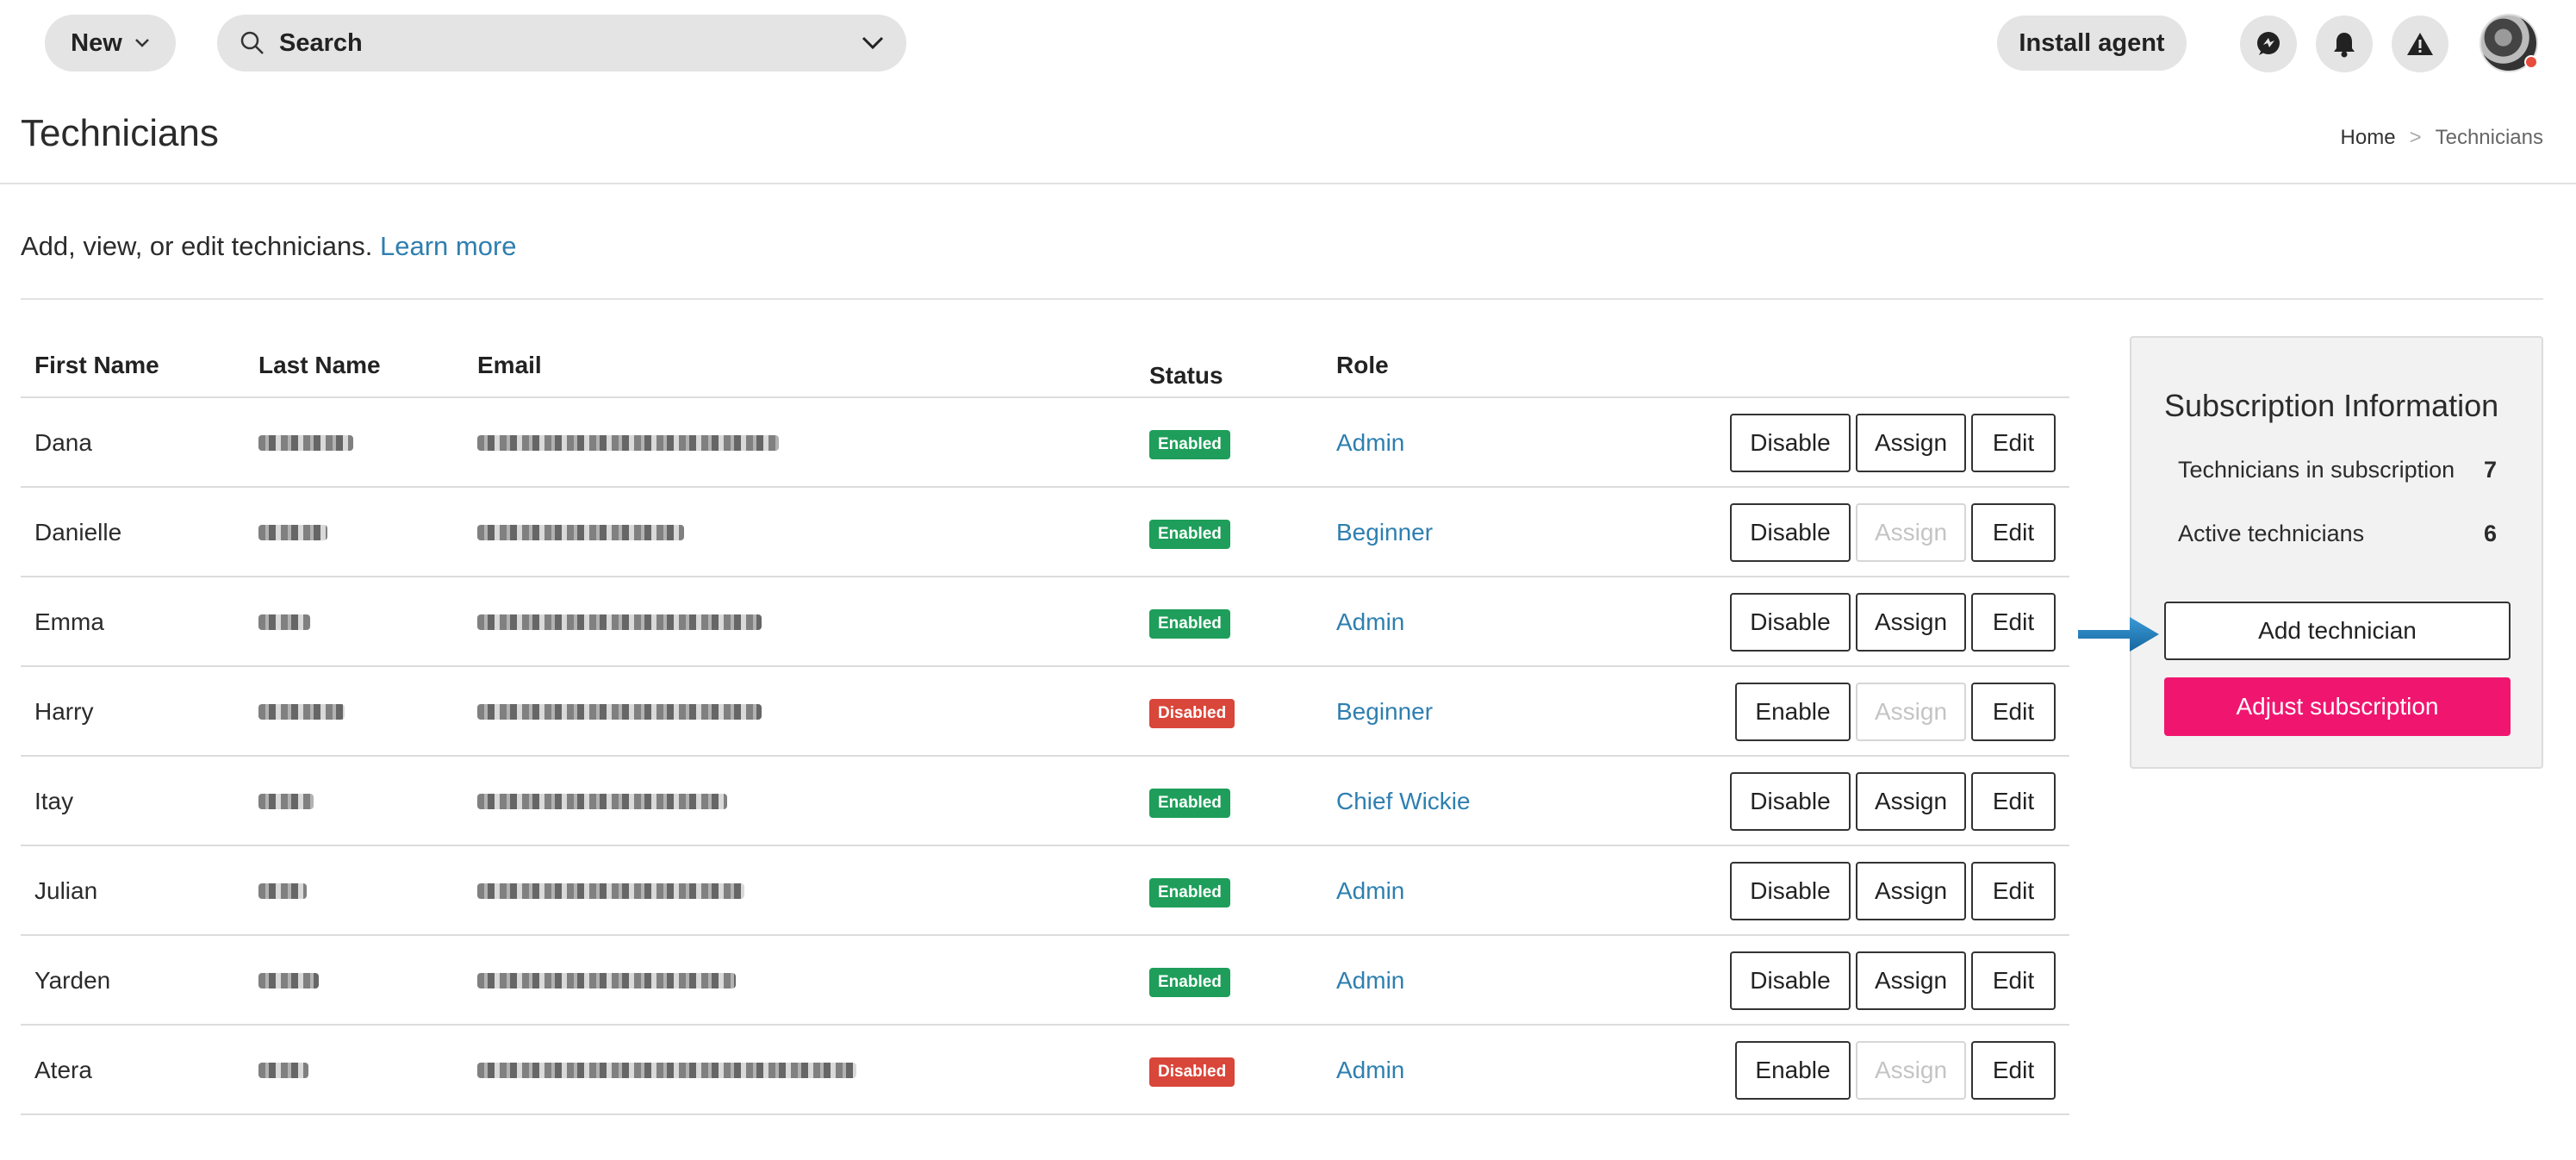 The image size is (2576, 1160). I want to click on avatar, so click(2509, 43).